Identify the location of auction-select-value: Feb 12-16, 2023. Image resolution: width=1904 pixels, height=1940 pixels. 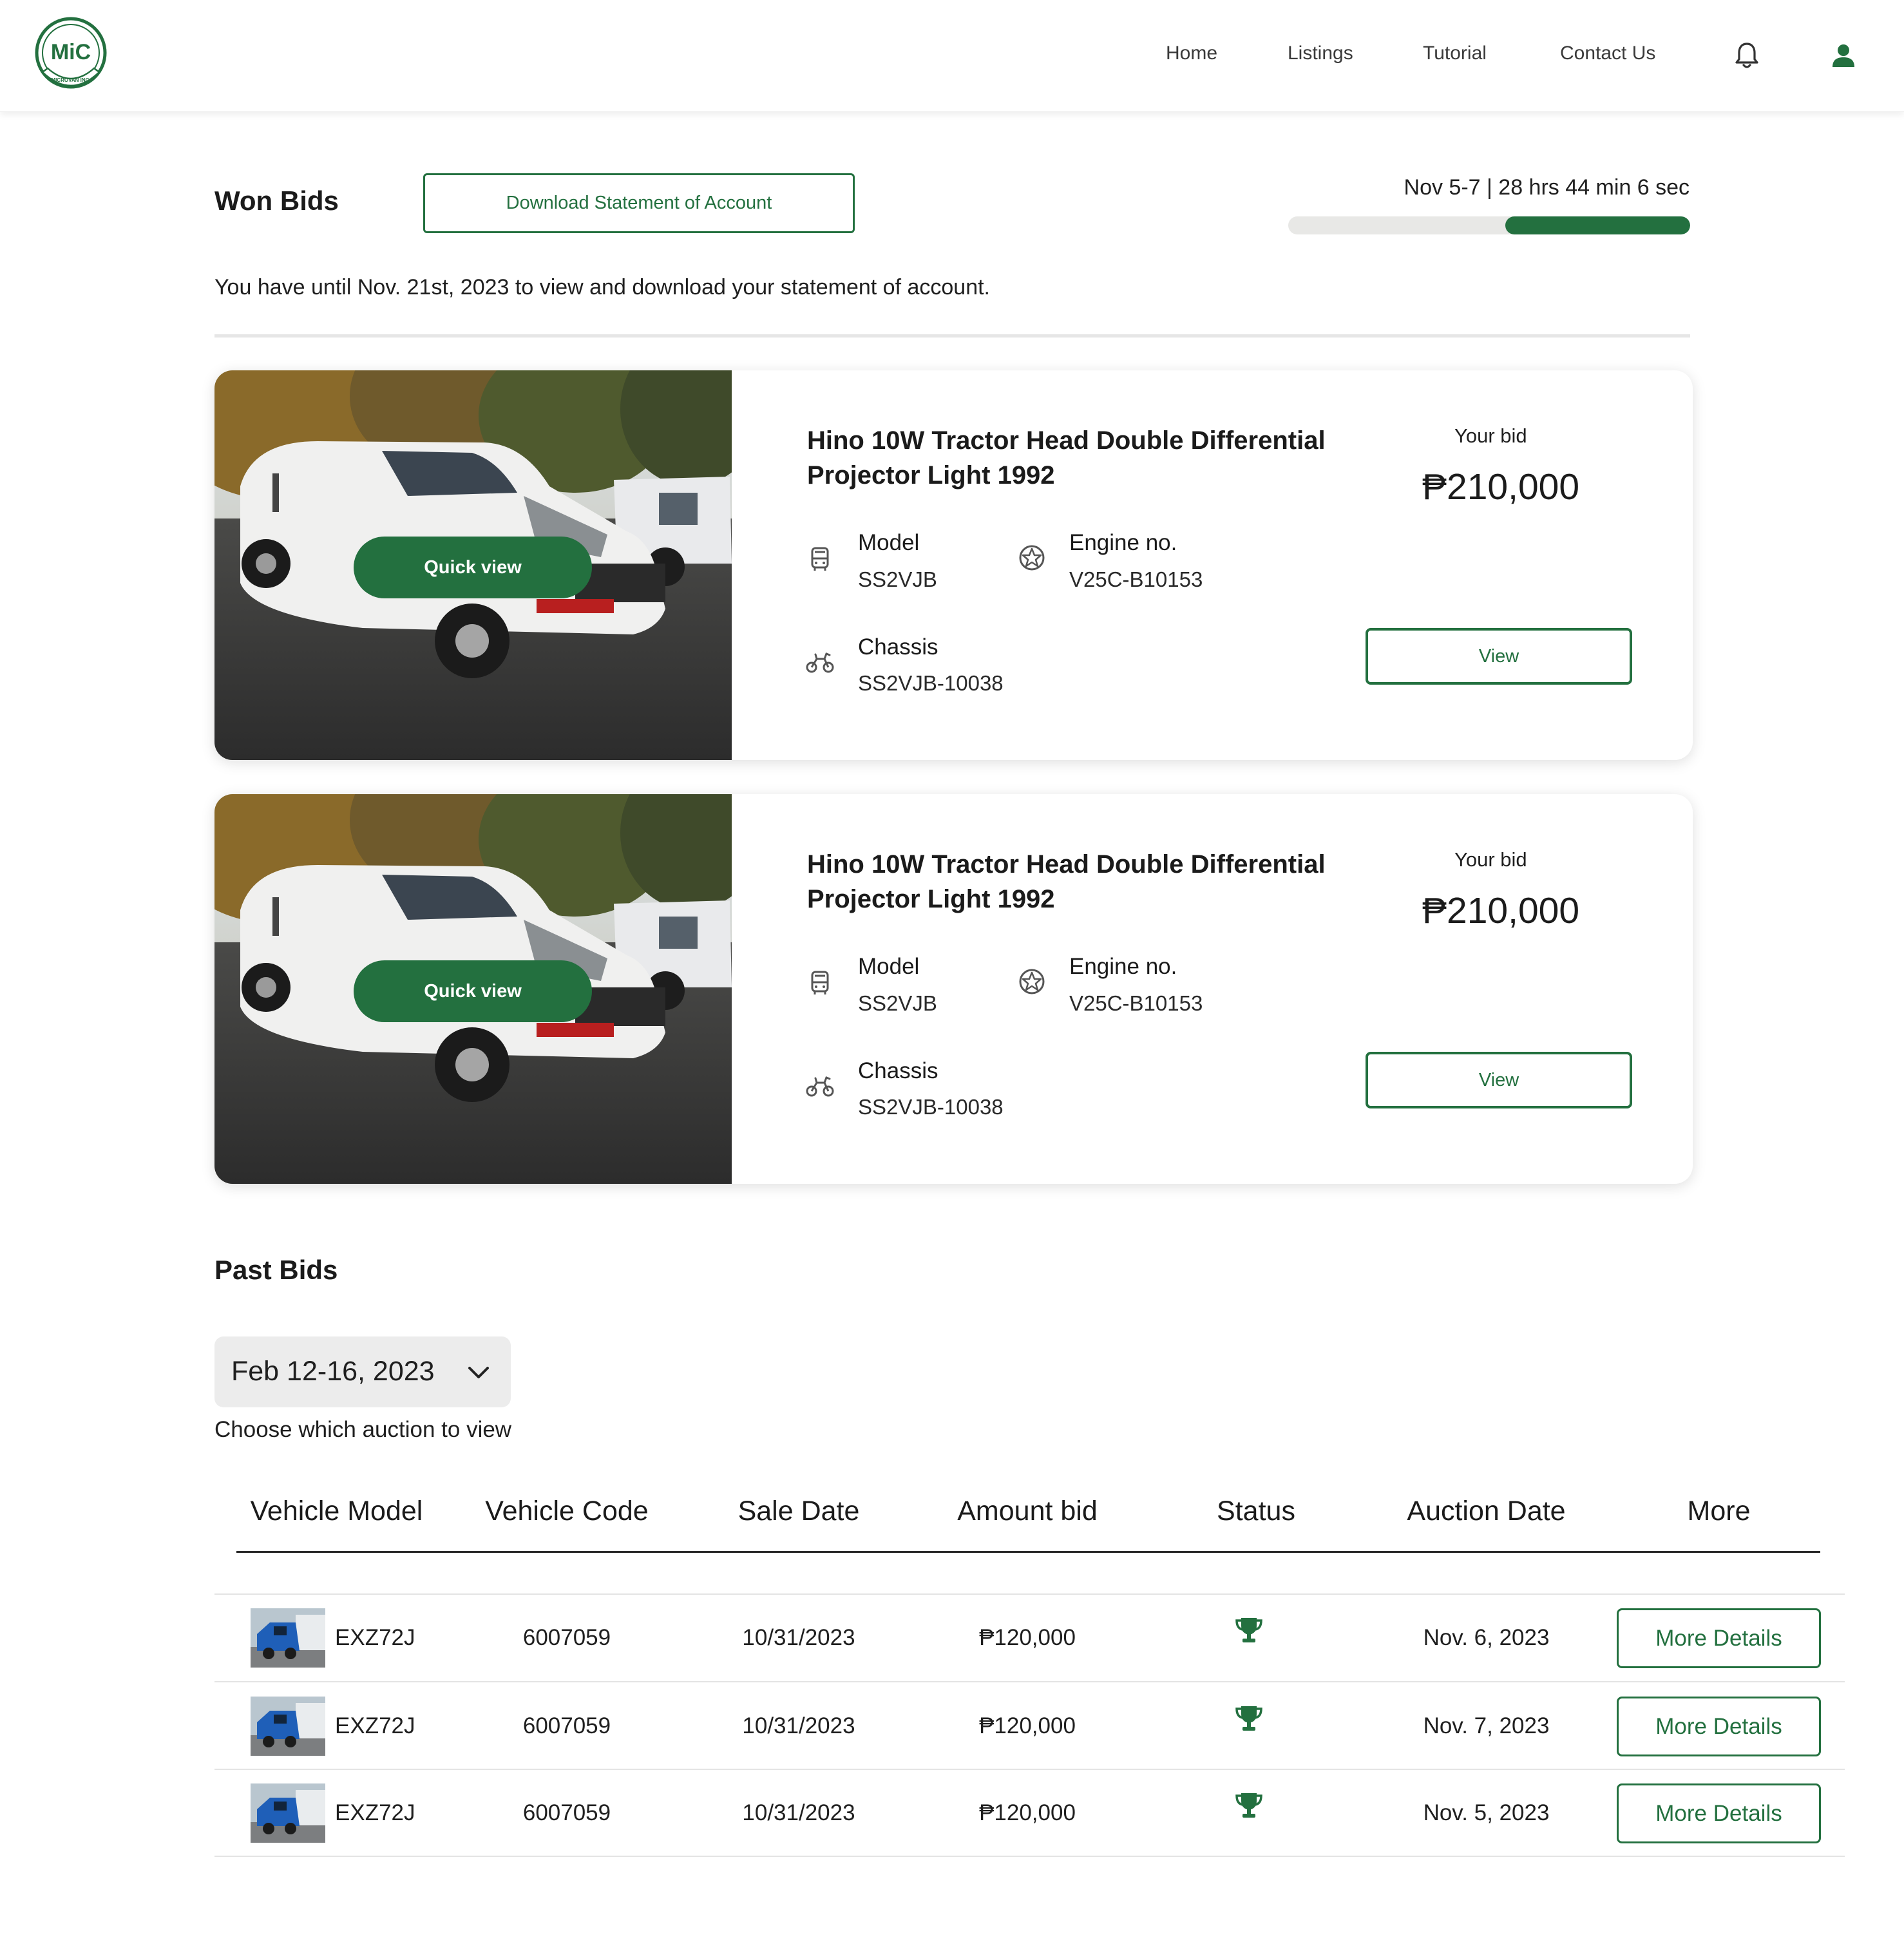
(333, 1371).